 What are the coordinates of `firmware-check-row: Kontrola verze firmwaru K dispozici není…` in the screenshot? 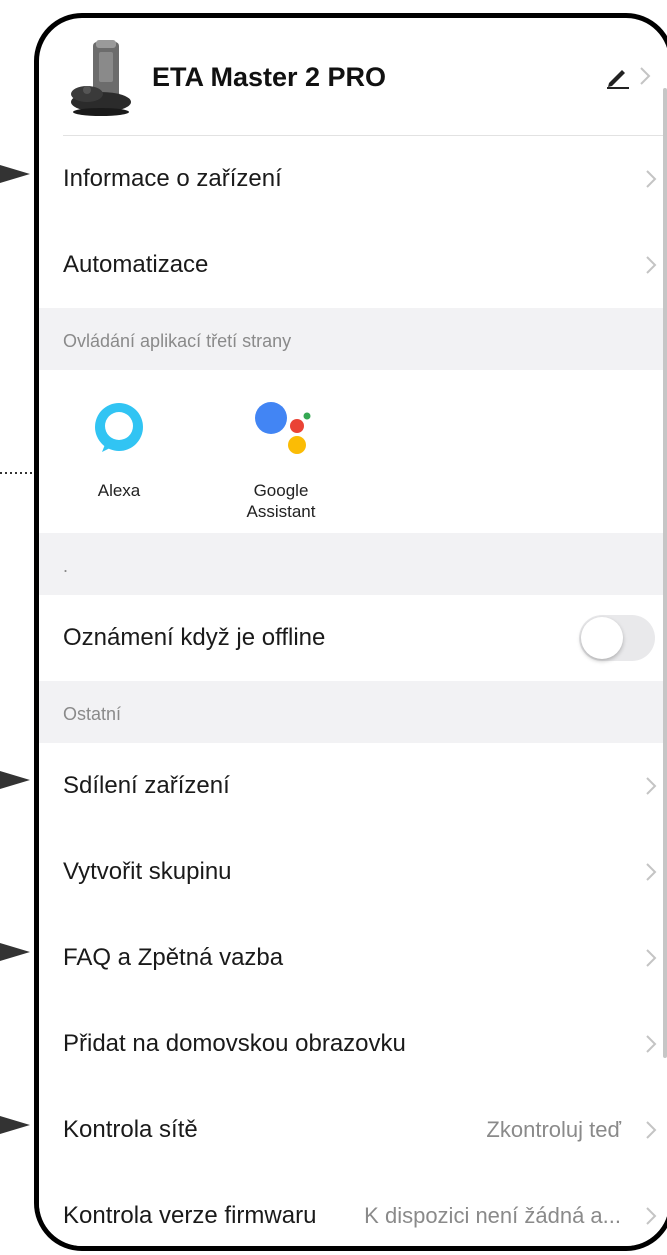 It's located at (353, 1209).